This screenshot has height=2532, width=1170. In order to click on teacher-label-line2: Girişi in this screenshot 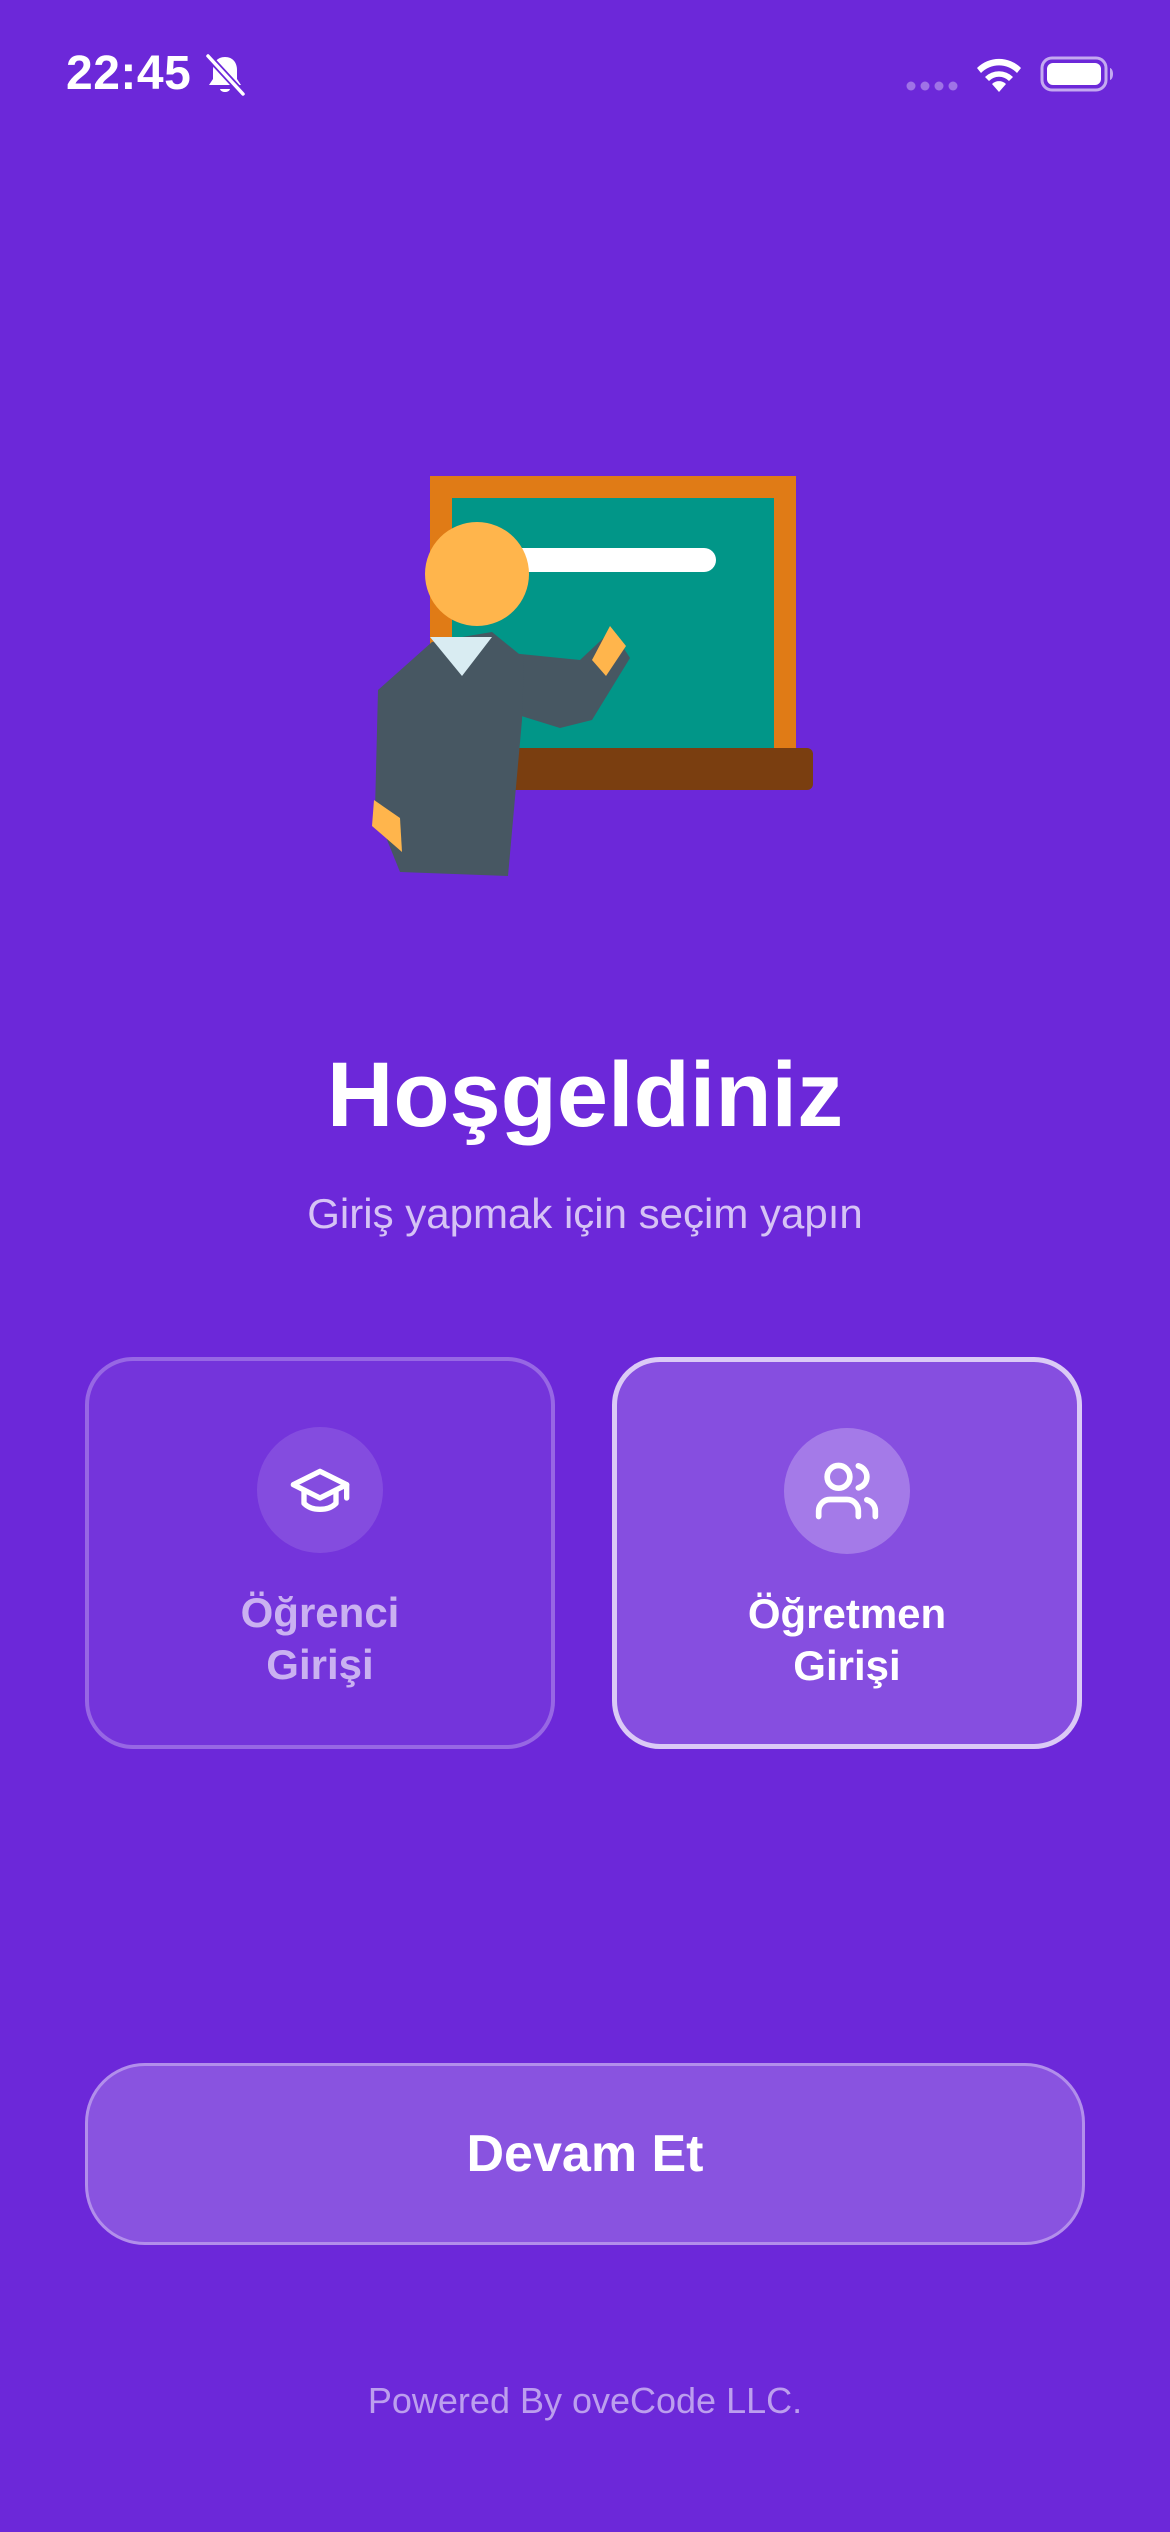, I will do `click(847, 1665)`.